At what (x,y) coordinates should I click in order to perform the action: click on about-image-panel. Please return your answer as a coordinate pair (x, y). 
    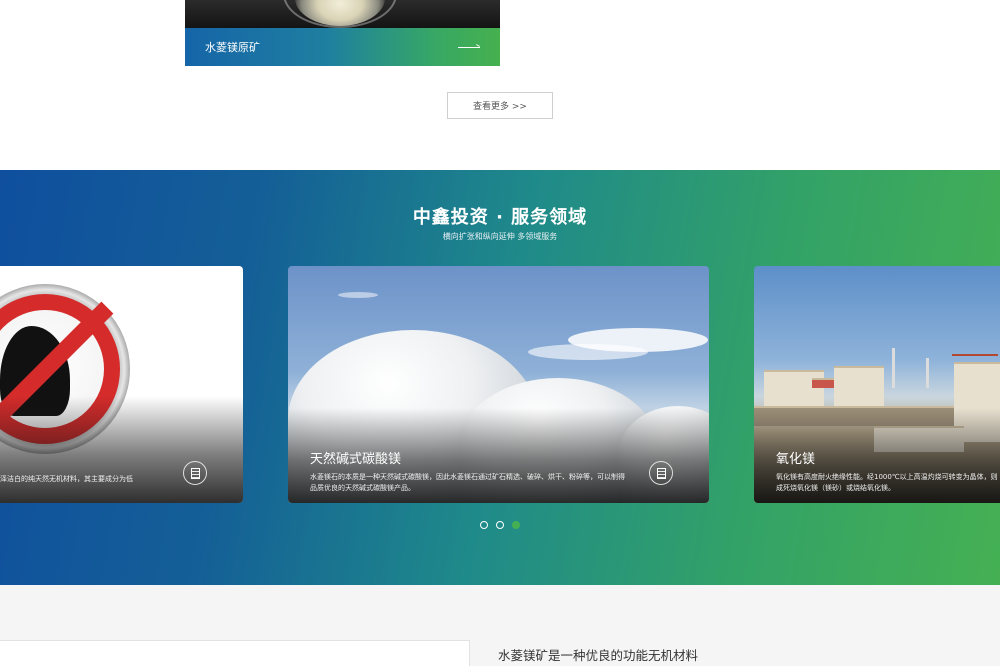
    Looking at the image, I should click on (235, 653).